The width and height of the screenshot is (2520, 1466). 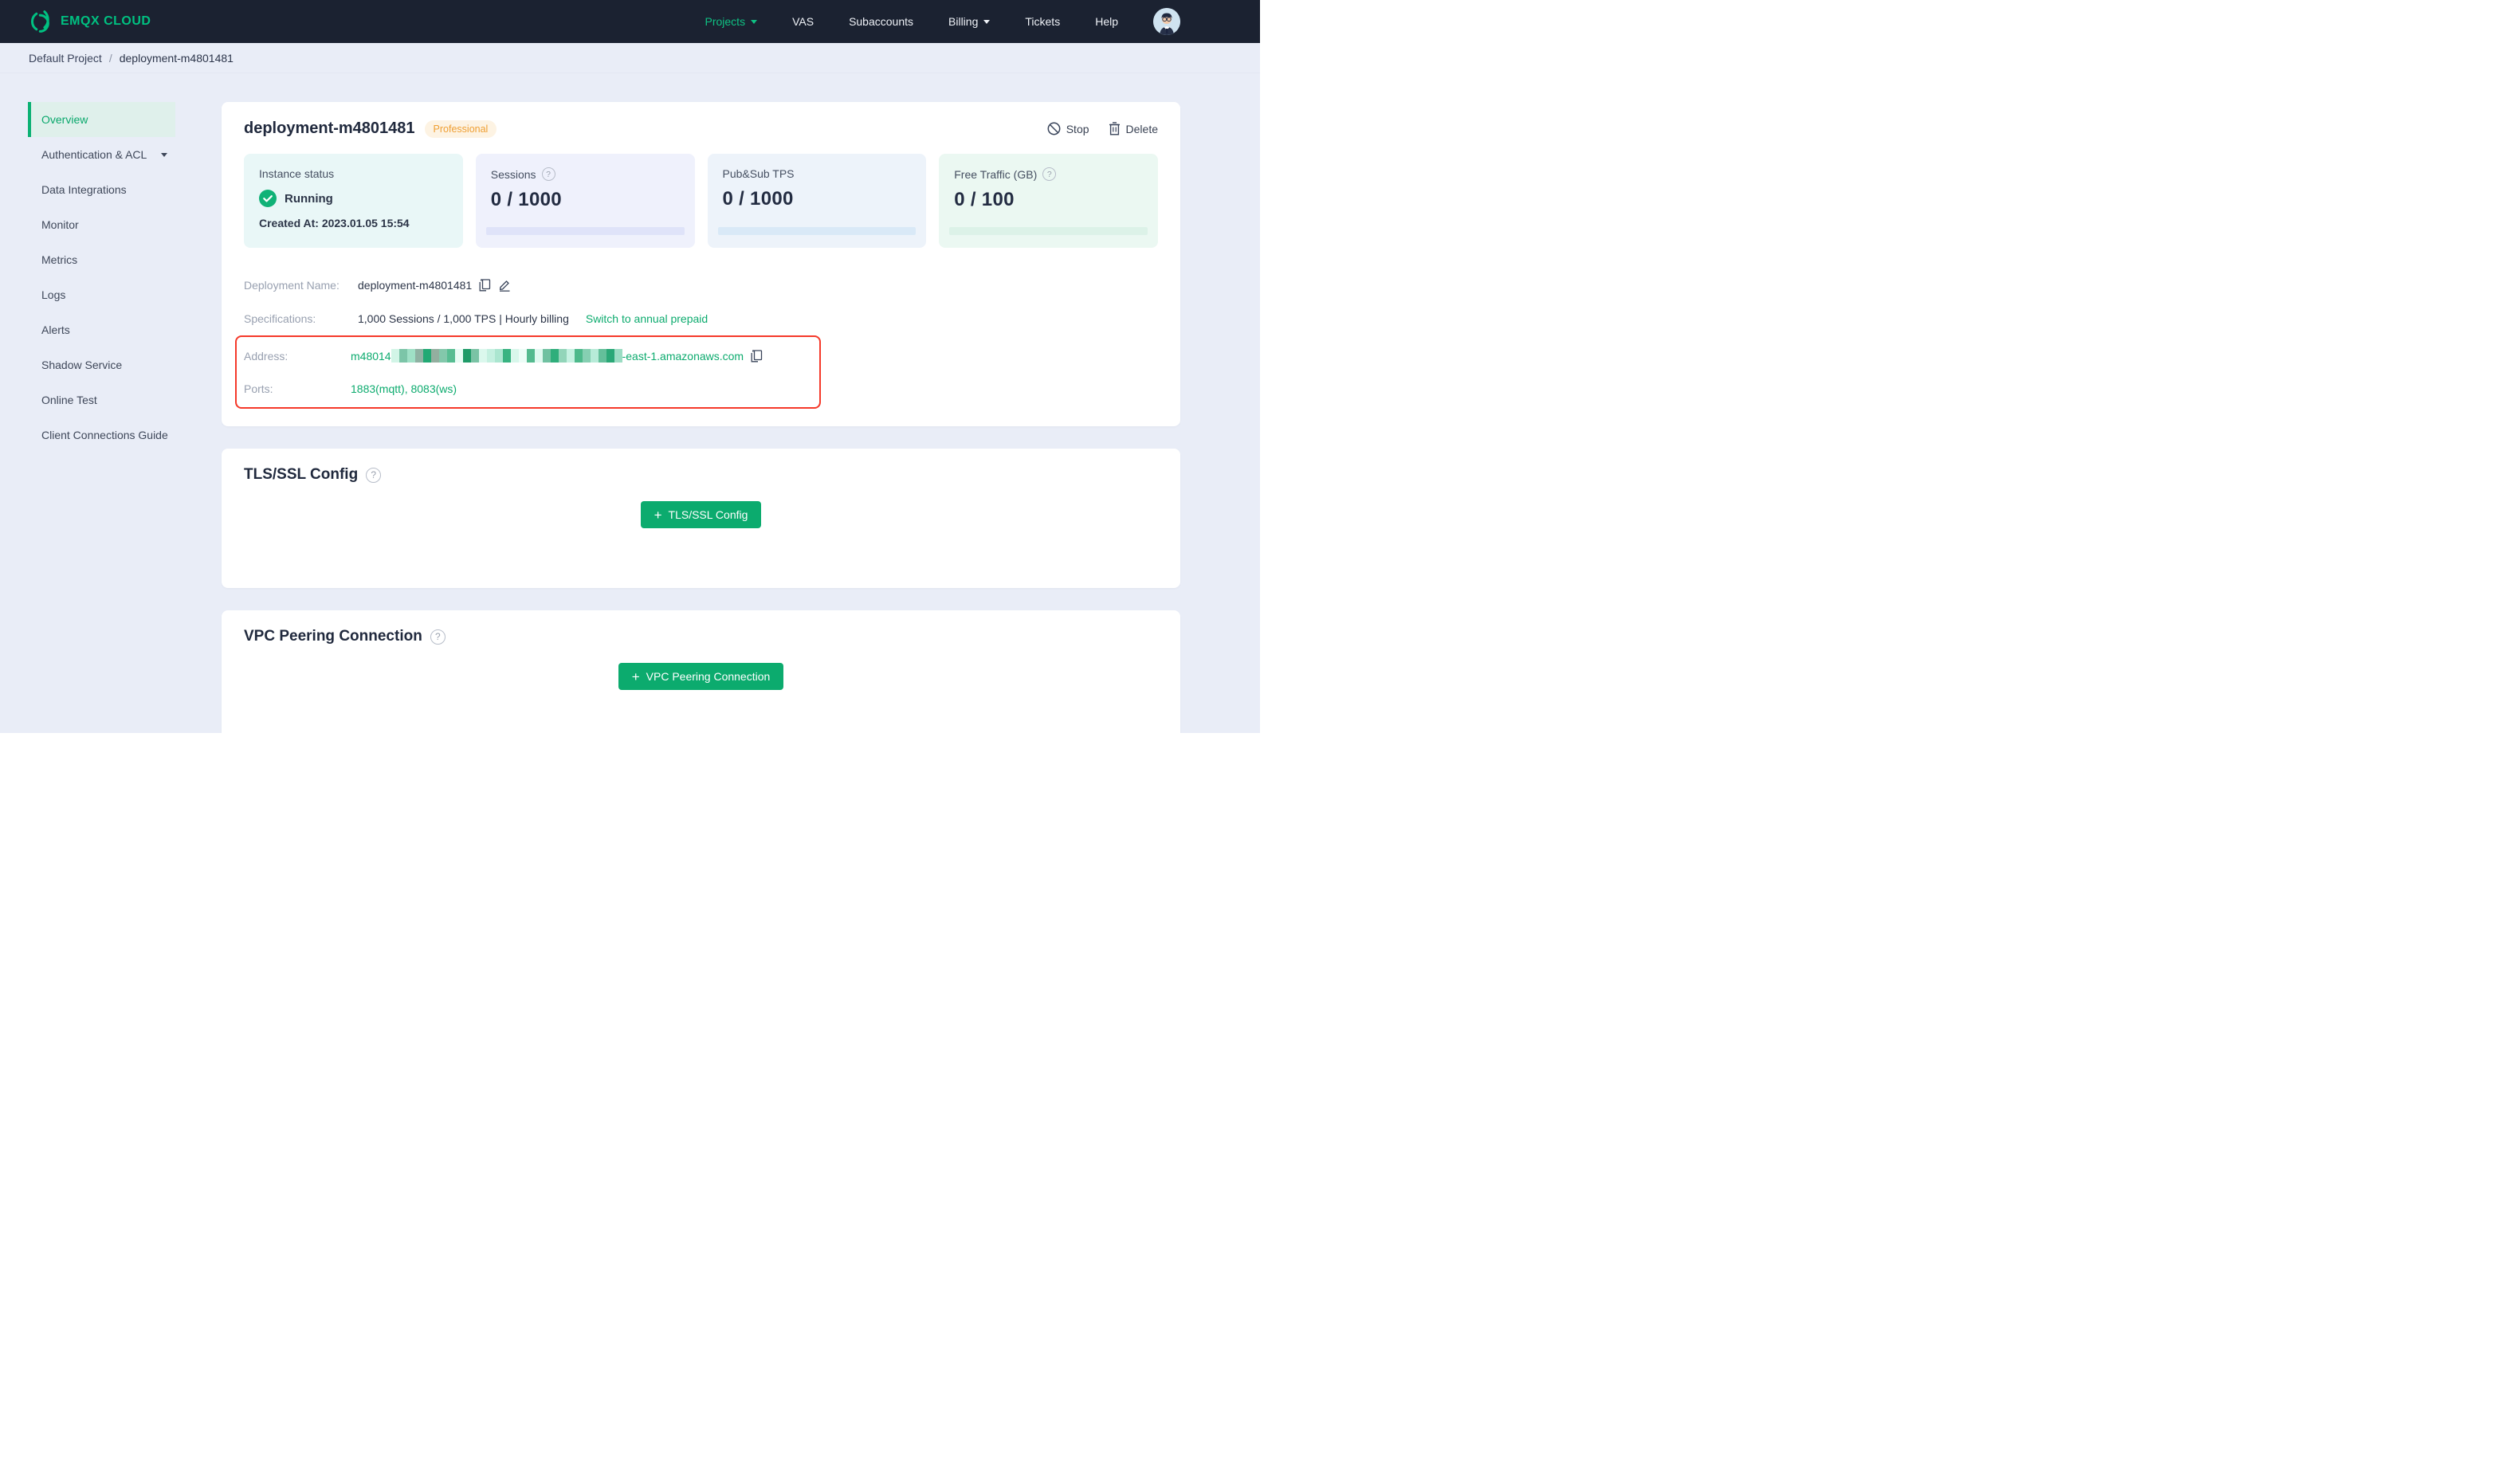 What do you see at coordinates (585, 231) in the screenshot?
I see `sessions-progress-bar` at bounding box center [585, 231].